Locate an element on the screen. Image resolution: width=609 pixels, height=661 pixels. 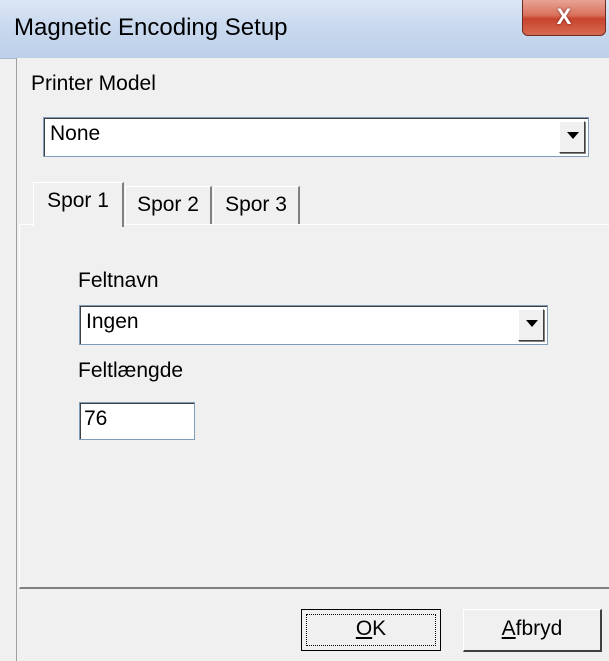
tab-spor-1: Spor 1 is located at coordinates (78, 204).